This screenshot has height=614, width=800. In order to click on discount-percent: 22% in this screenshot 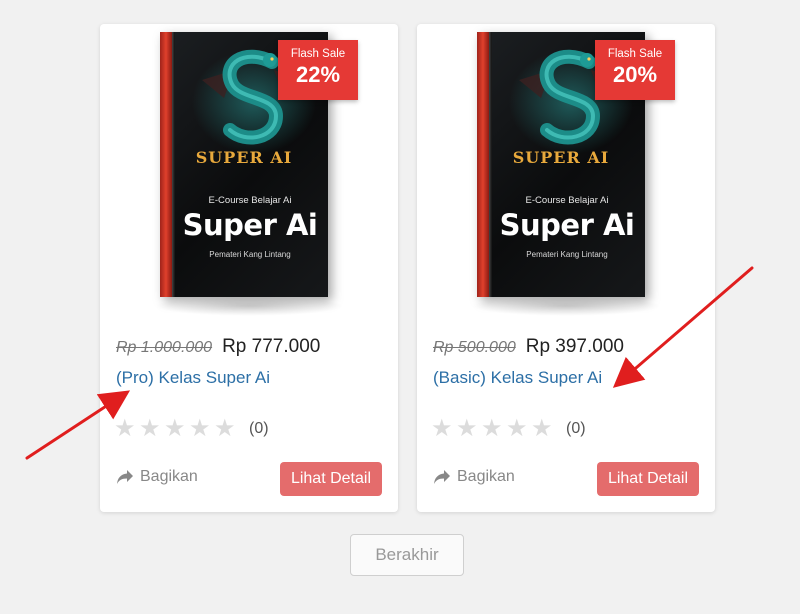, I will do `click(318, 74)`.